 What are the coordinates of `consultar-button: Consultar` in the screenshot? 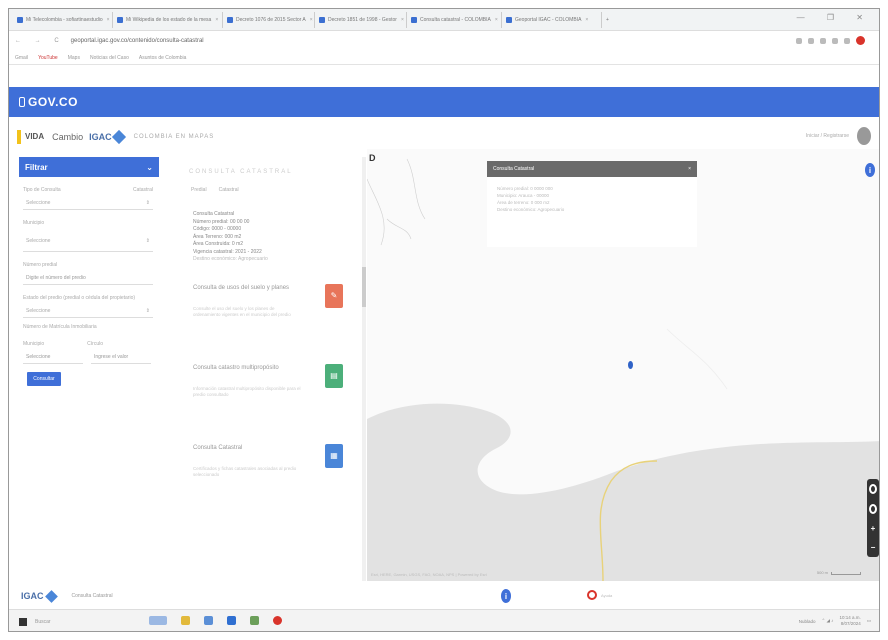 It's located at (44, 379).